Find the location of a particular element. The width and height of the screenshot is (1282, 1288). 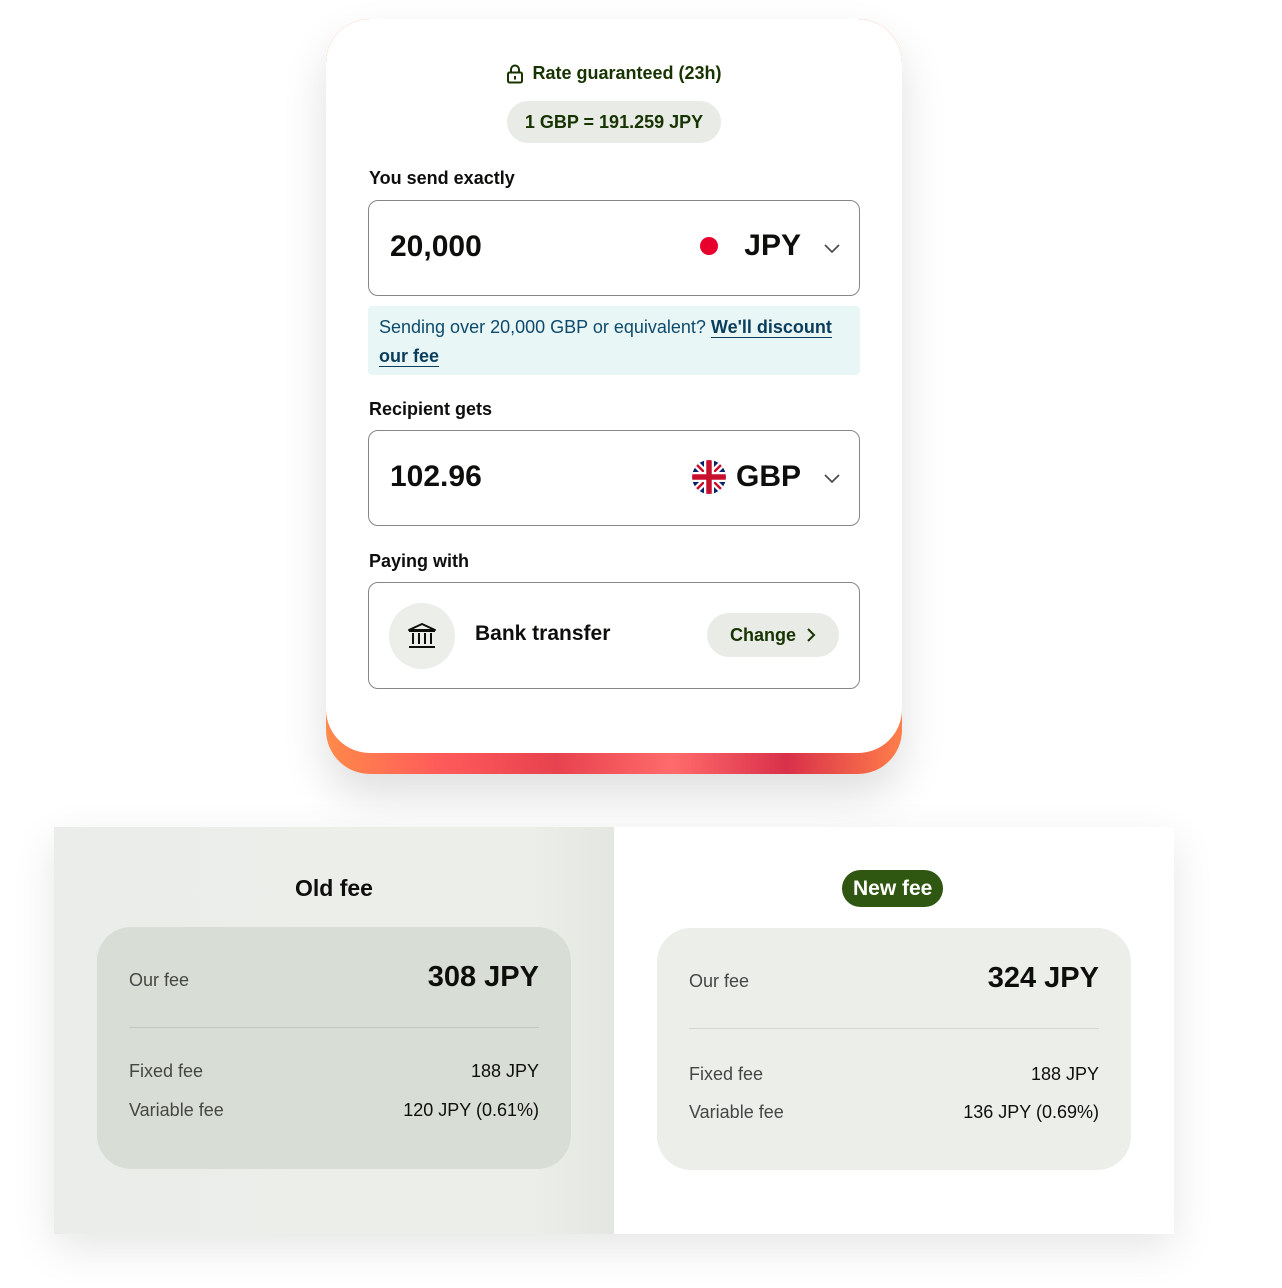

bank-icon-container is located at coordinates (422, 636).